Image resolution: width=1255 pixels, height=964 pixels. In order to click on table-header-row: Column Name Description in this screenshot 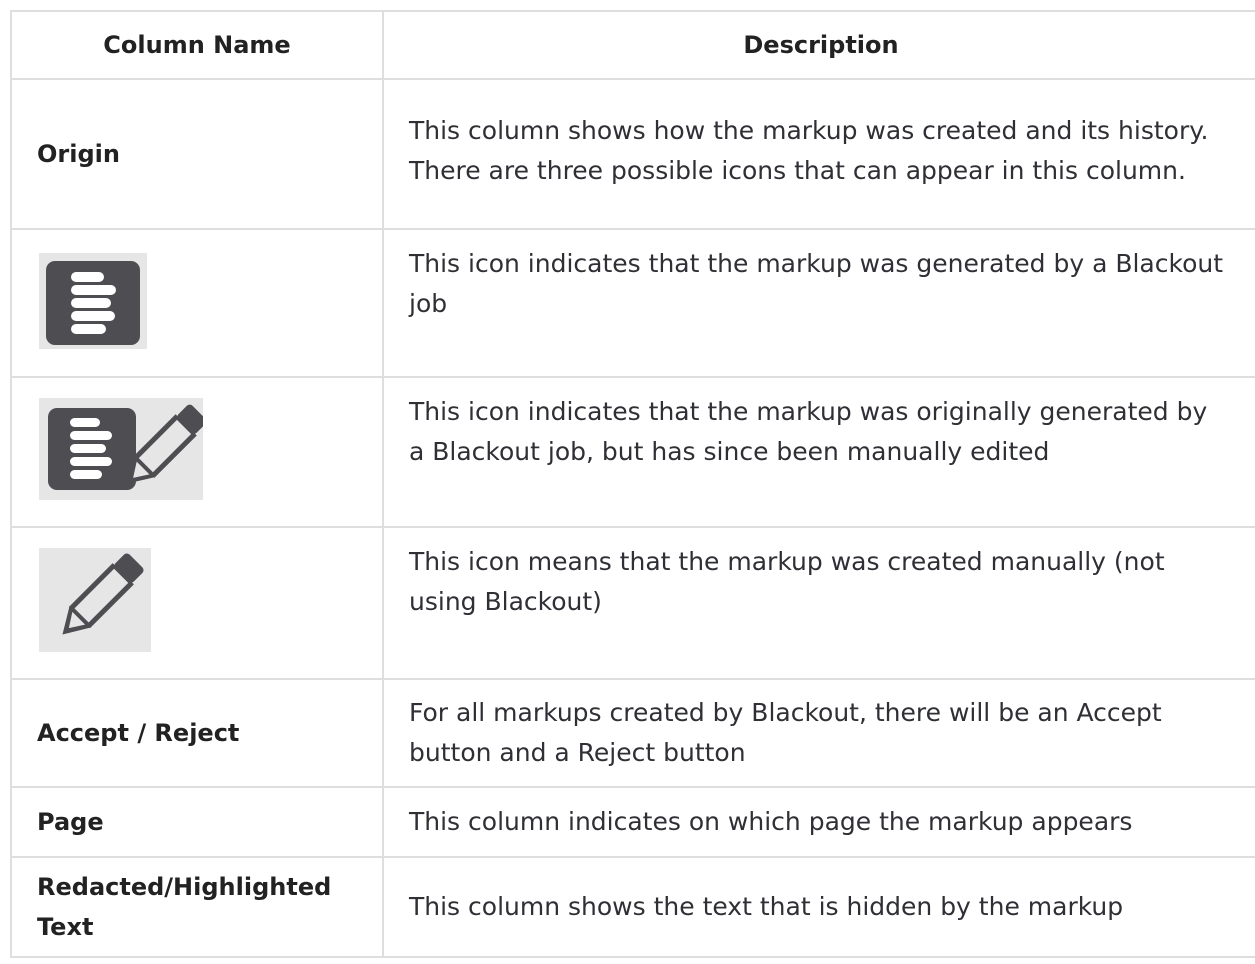, I will do `click(632, 45)`.